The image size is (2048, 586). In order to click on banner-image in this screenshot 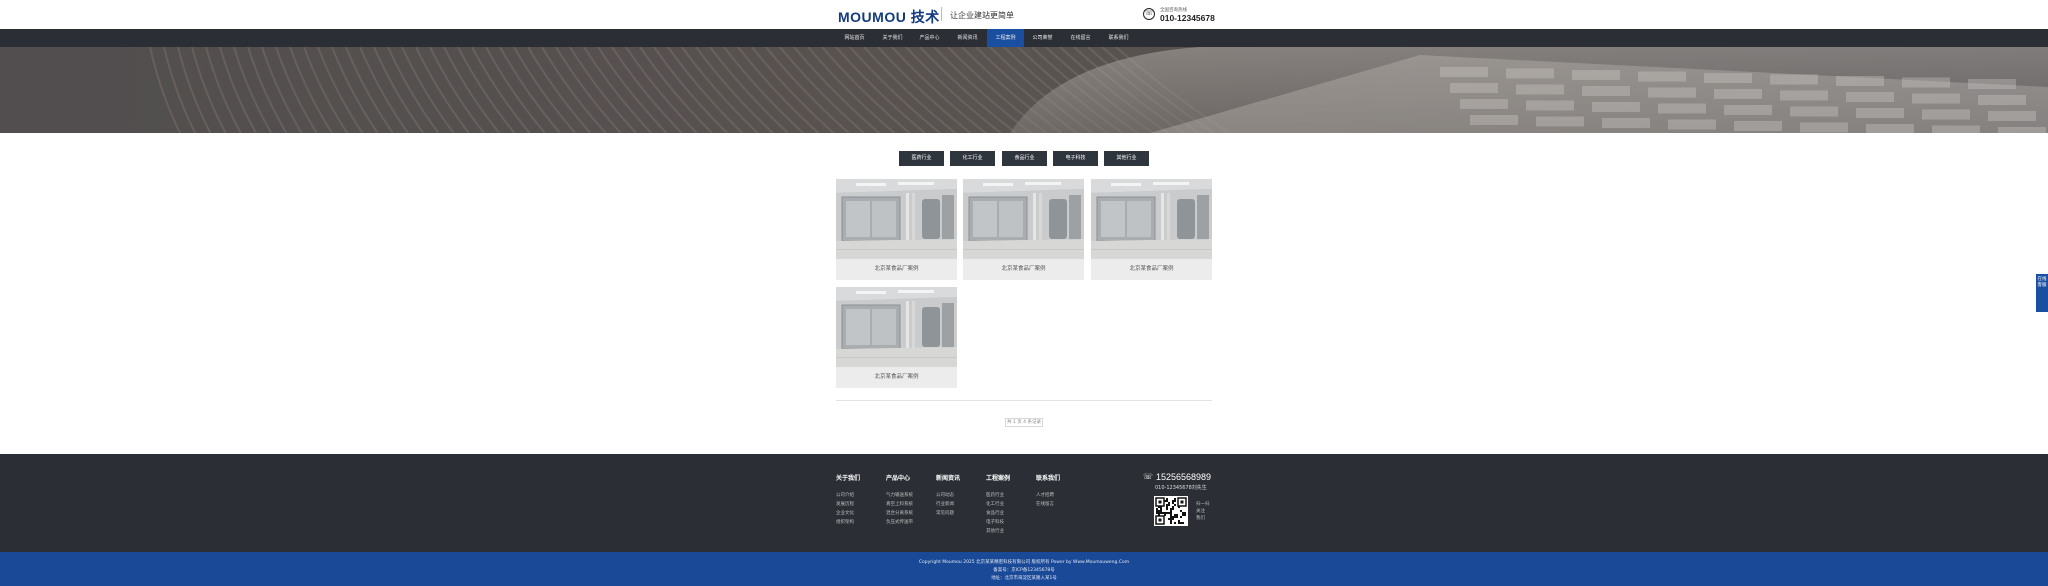, I will do `click(1024, 90)`.